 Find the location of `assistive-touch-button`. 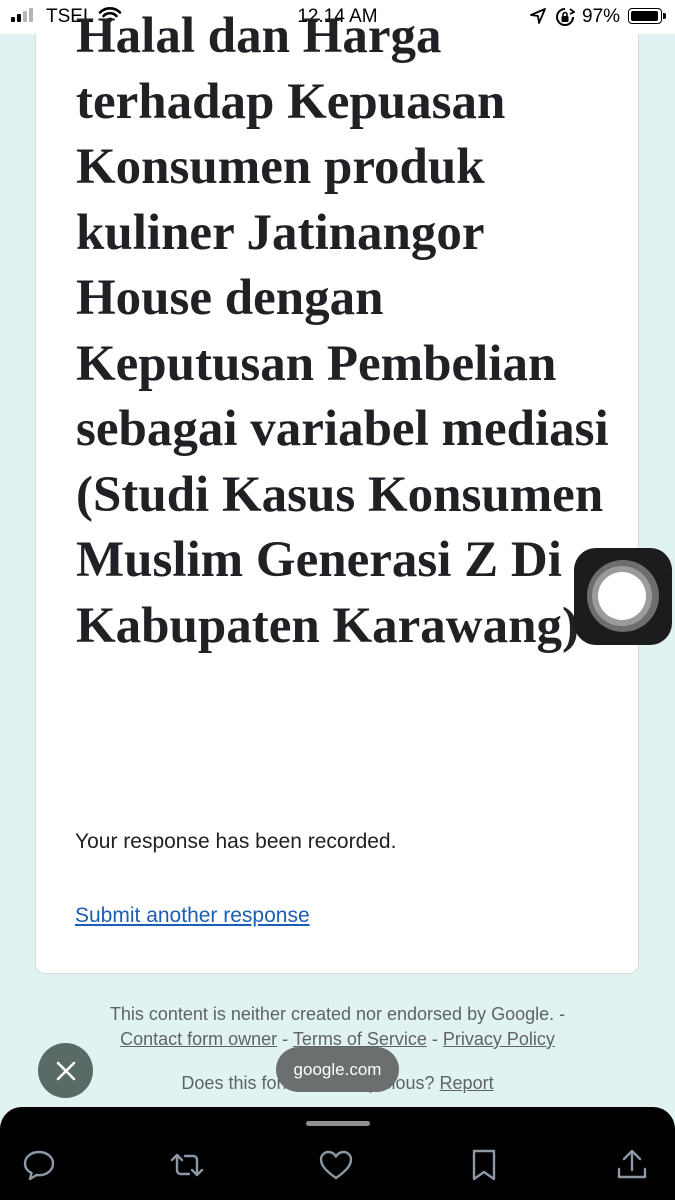

assistive-touch-button is located at coordinates (623, 596).